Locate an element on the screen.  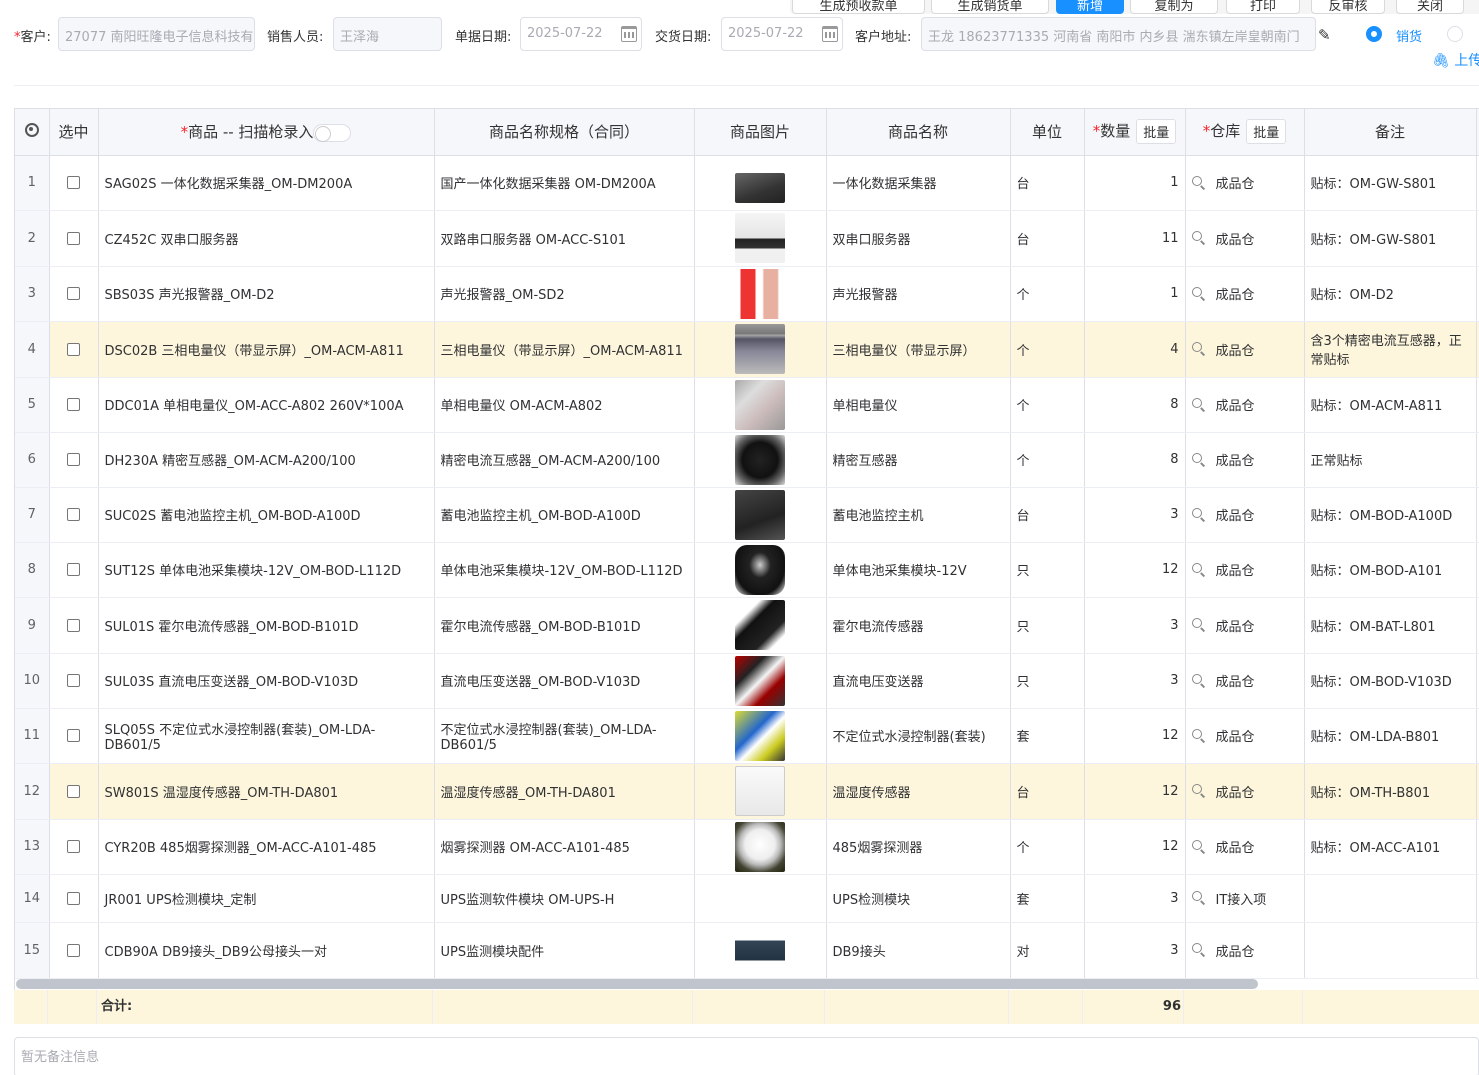
return-radio is located at coordinates (1455, 34).